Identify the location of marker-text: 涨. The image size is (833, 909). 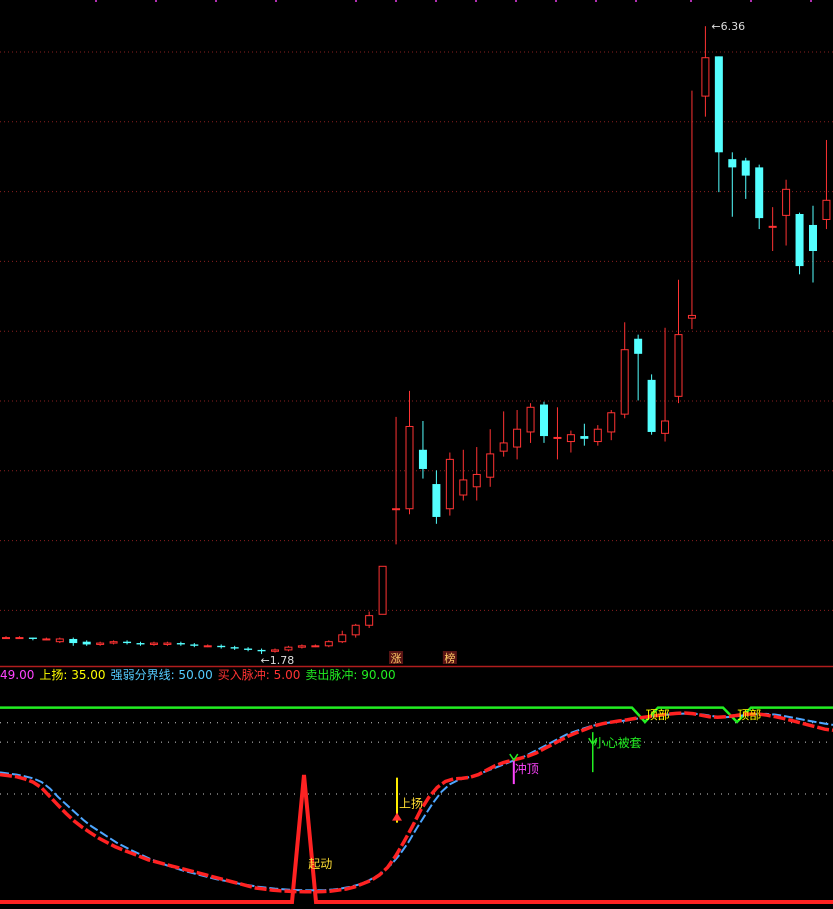
(396, 658).